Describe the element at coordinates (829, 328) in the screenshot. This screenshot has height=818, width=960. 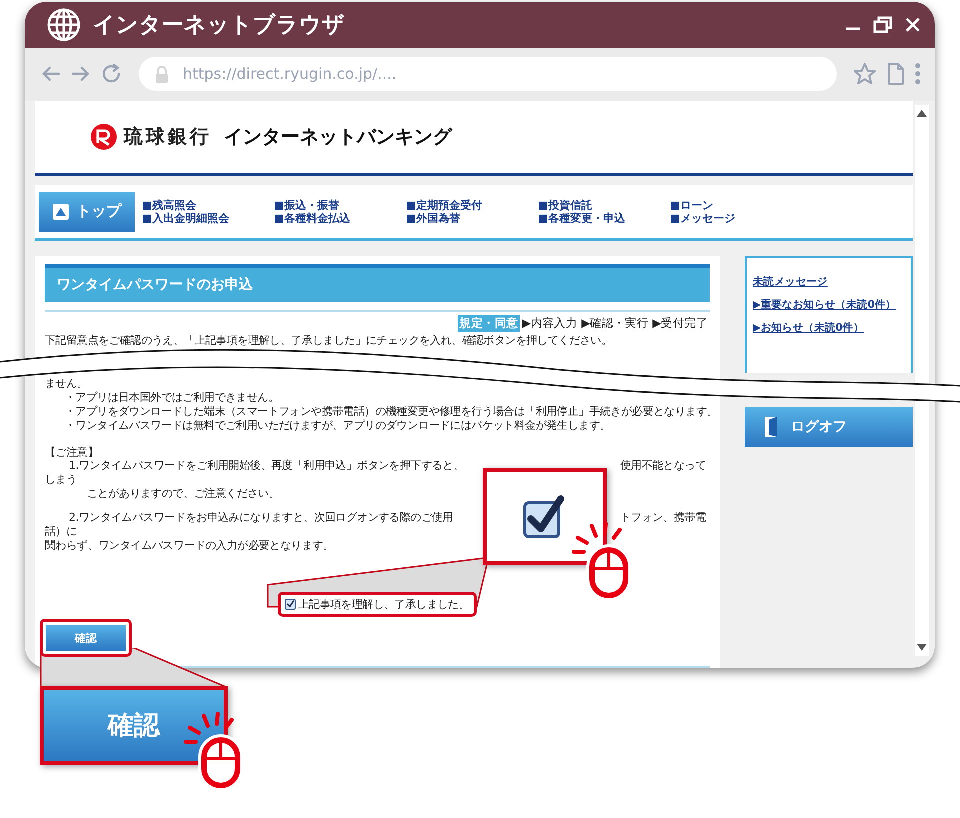
I see `message-link: ▶お知らせ（未読0件）` at that location.